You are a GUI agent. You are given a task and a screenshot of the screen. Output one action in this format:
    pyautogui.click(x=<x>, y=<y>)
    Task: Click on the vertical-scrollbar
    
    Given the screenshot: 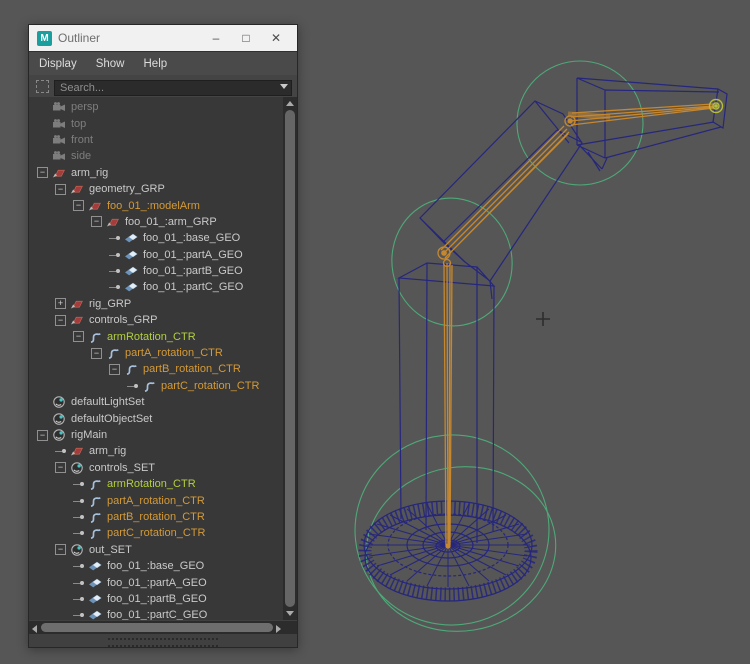 What is the action you would take?
    pyautogui.click(x=290, y=358)
    